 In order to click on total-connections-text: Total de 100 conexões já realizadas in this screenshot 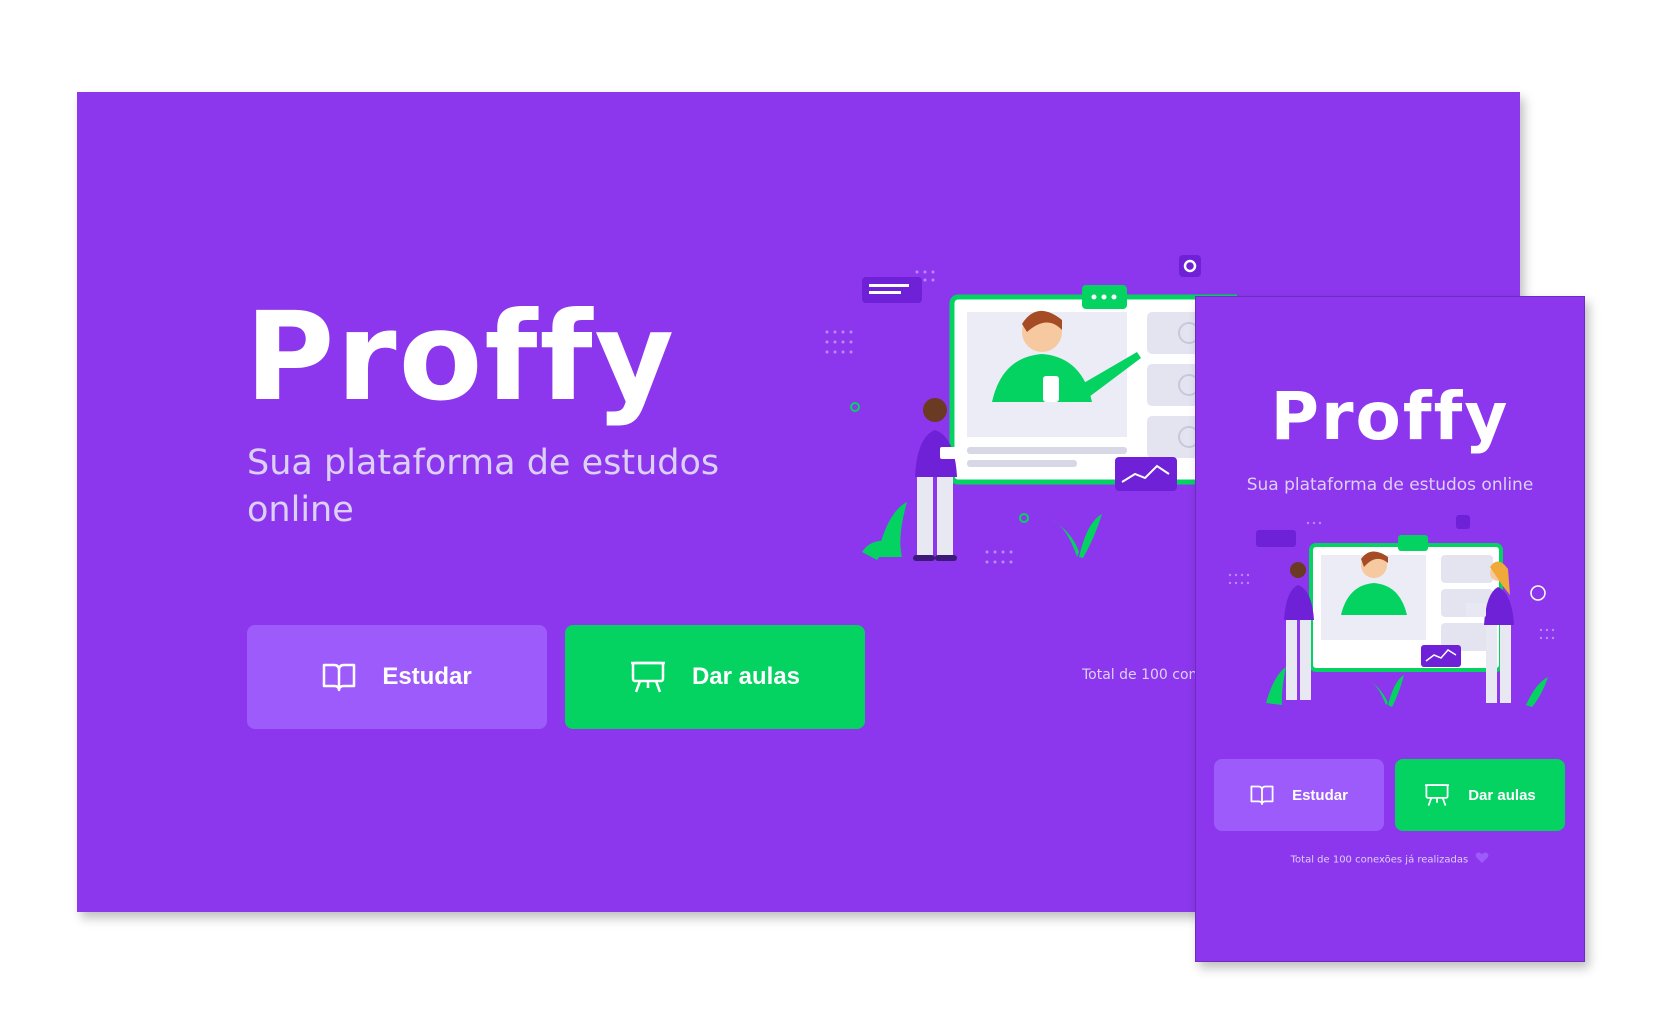, I will do `click(1390, 859)`.